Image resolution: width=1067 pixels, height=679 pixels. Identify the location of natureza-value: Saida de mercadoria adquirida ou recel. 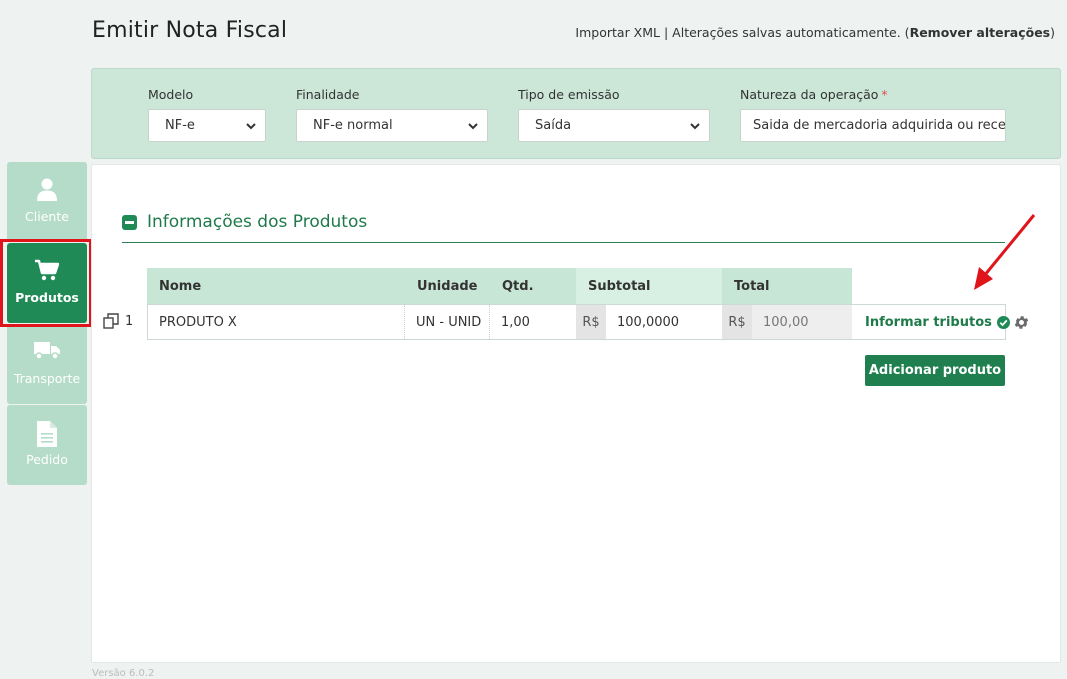
(879, 125).